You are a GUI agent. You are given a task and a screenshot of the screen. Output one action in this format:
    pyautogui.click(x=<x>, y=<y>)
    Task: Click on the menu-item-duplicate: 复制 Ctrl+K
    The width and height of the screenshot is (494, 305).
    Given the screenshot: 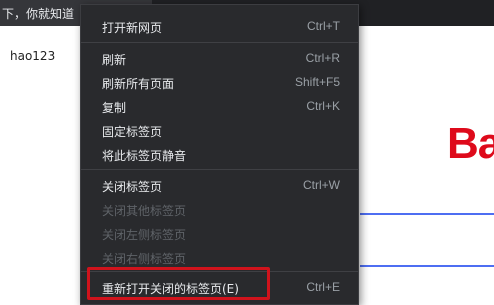 What is the action you would take?
    pyautogui.click(x=219, y=106)
    